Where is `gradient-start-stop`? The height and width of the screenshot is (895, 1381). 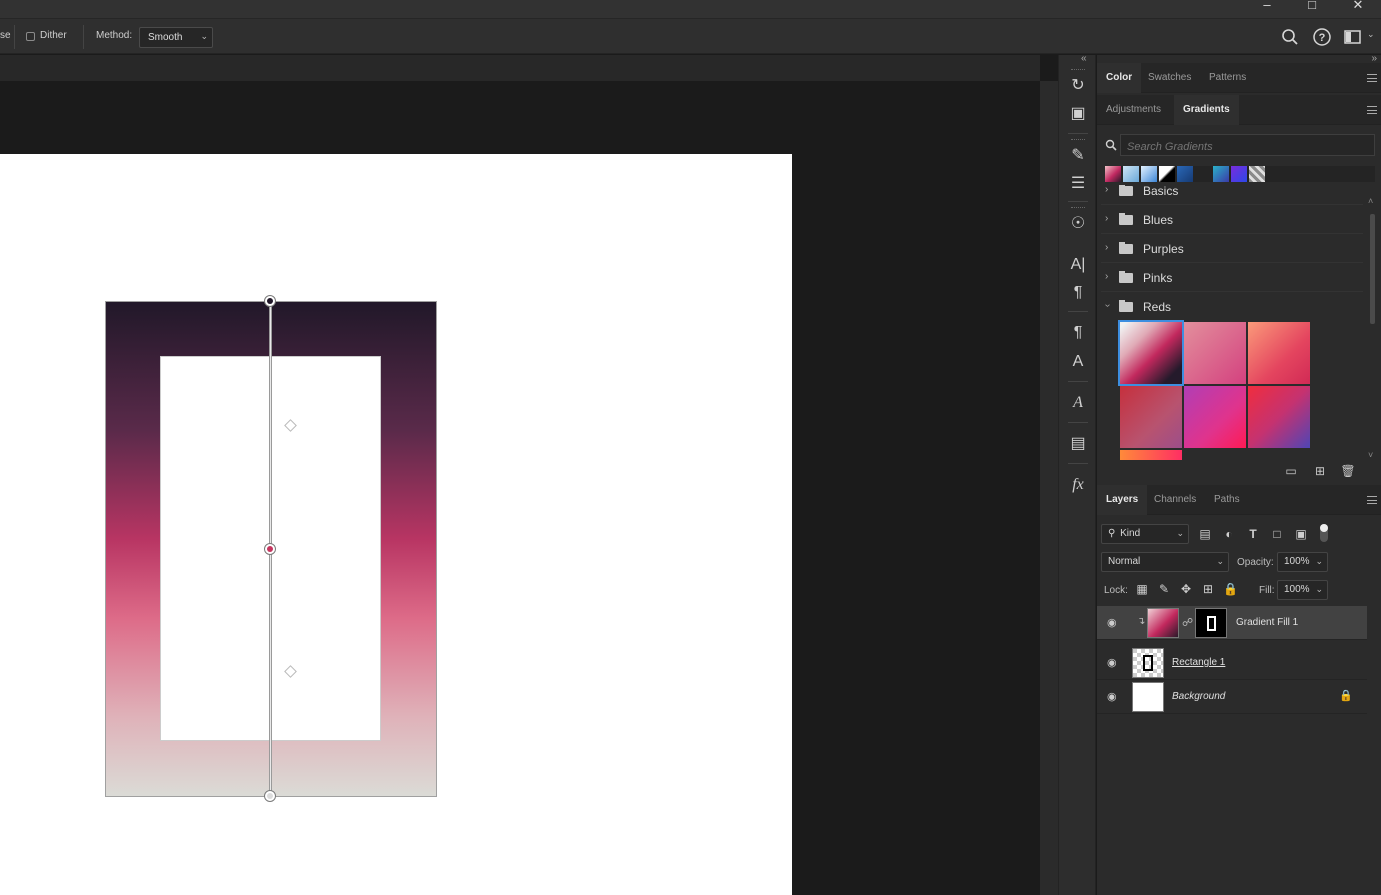 gradient-start-stop is located at coordinates (270, 301).